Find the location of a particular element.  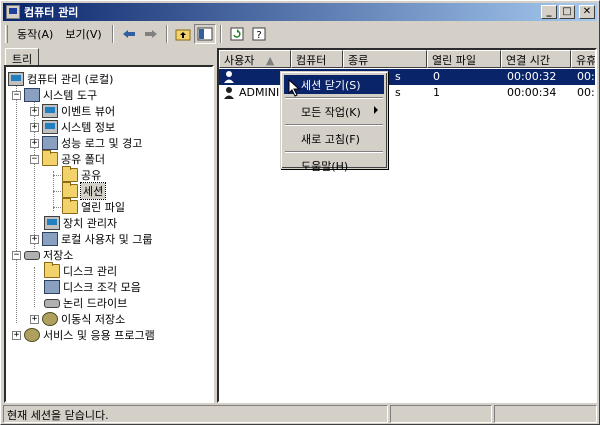

tree-node-sessions: 세션 is located at coordinates (84, 191).